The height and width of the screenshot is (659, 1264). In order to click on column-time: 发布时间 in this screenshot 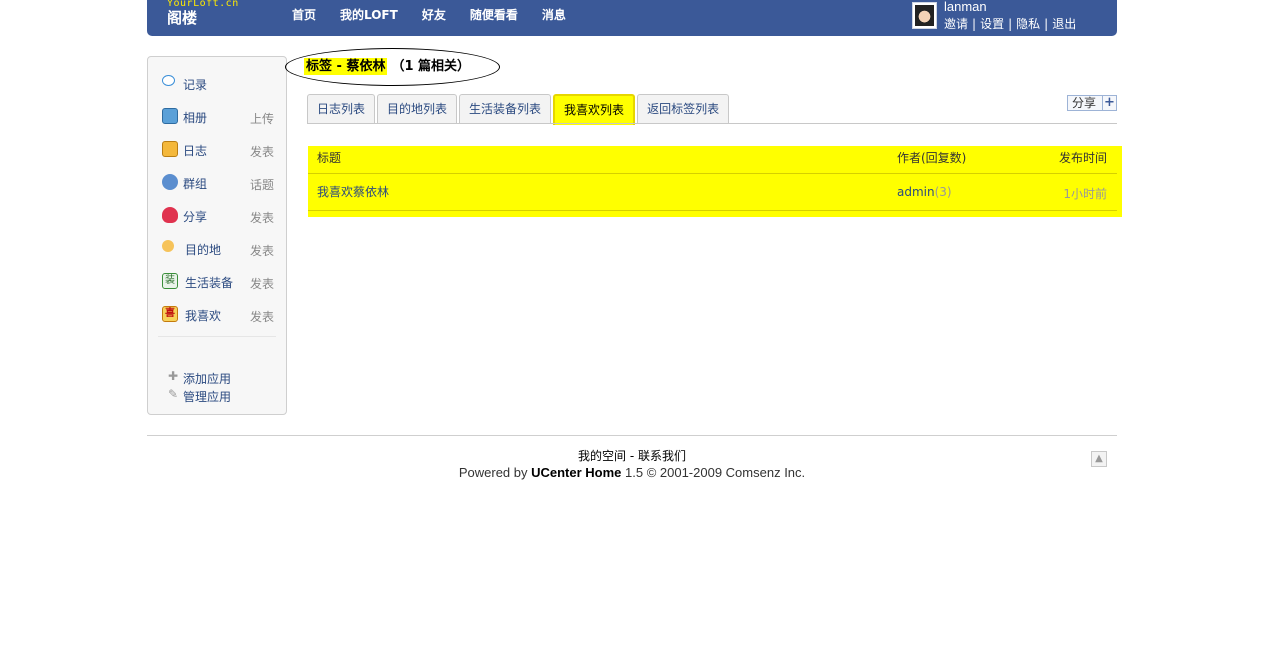, I will do `click(1082, 158)`.